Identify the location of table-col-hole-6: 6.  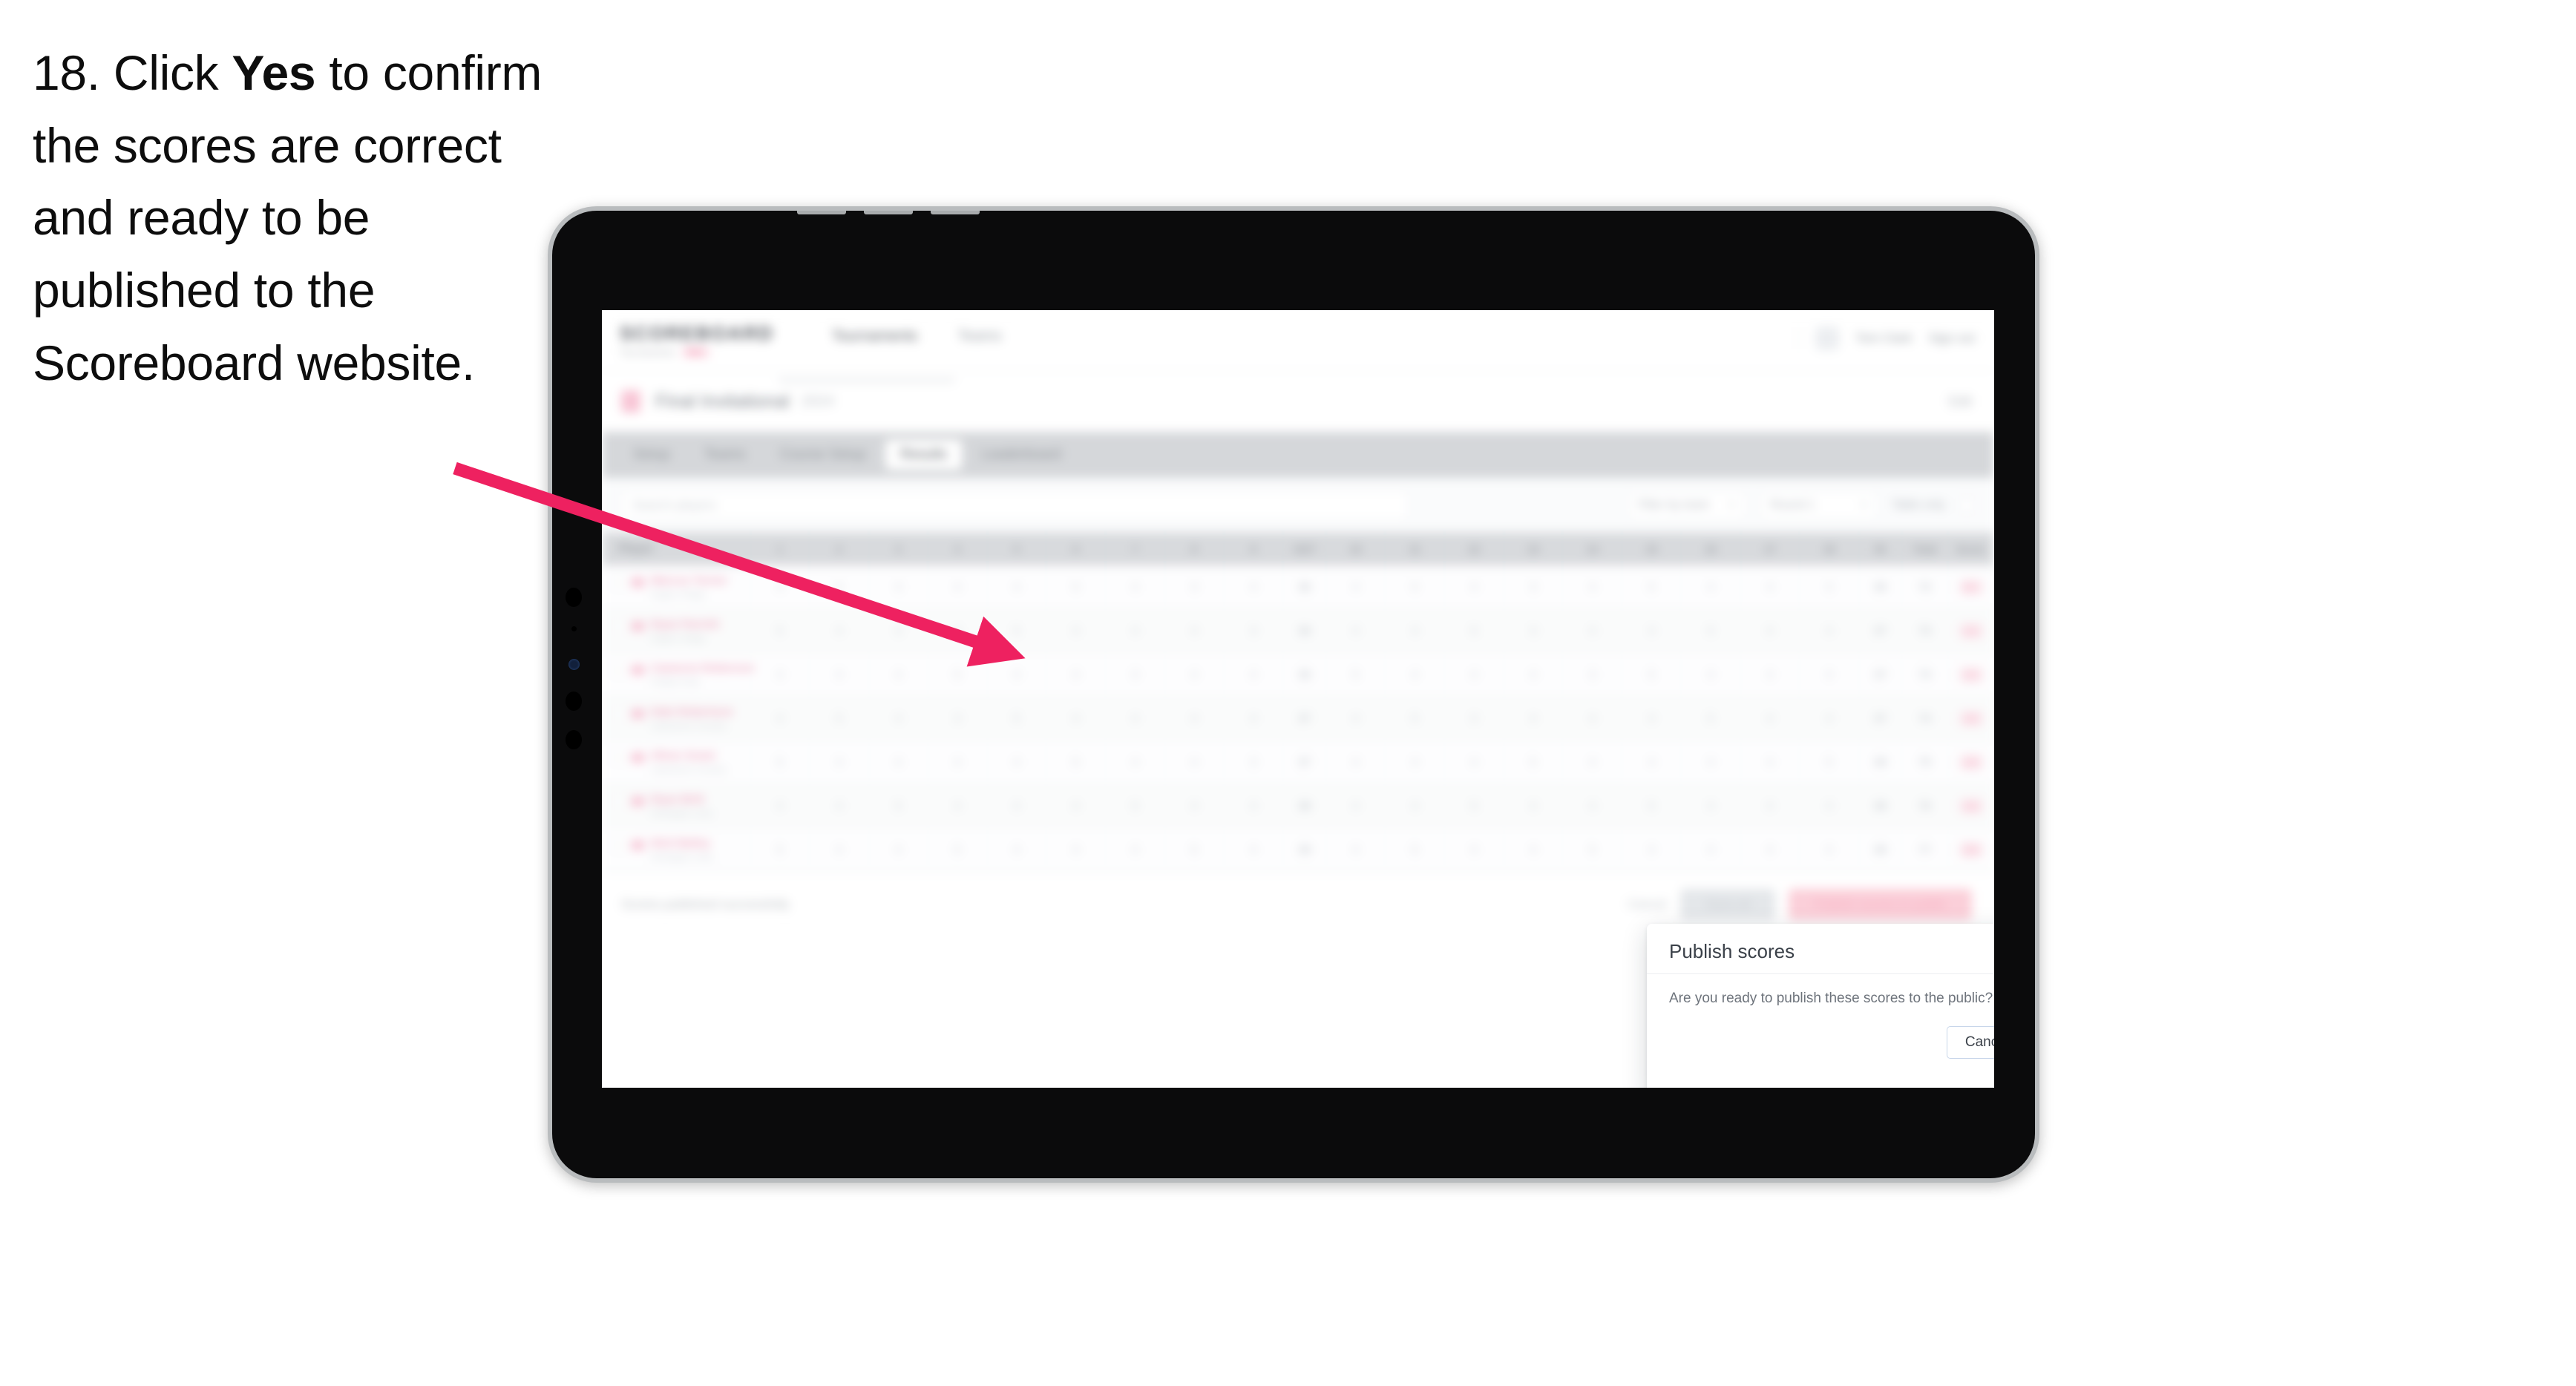
(1076, 549).